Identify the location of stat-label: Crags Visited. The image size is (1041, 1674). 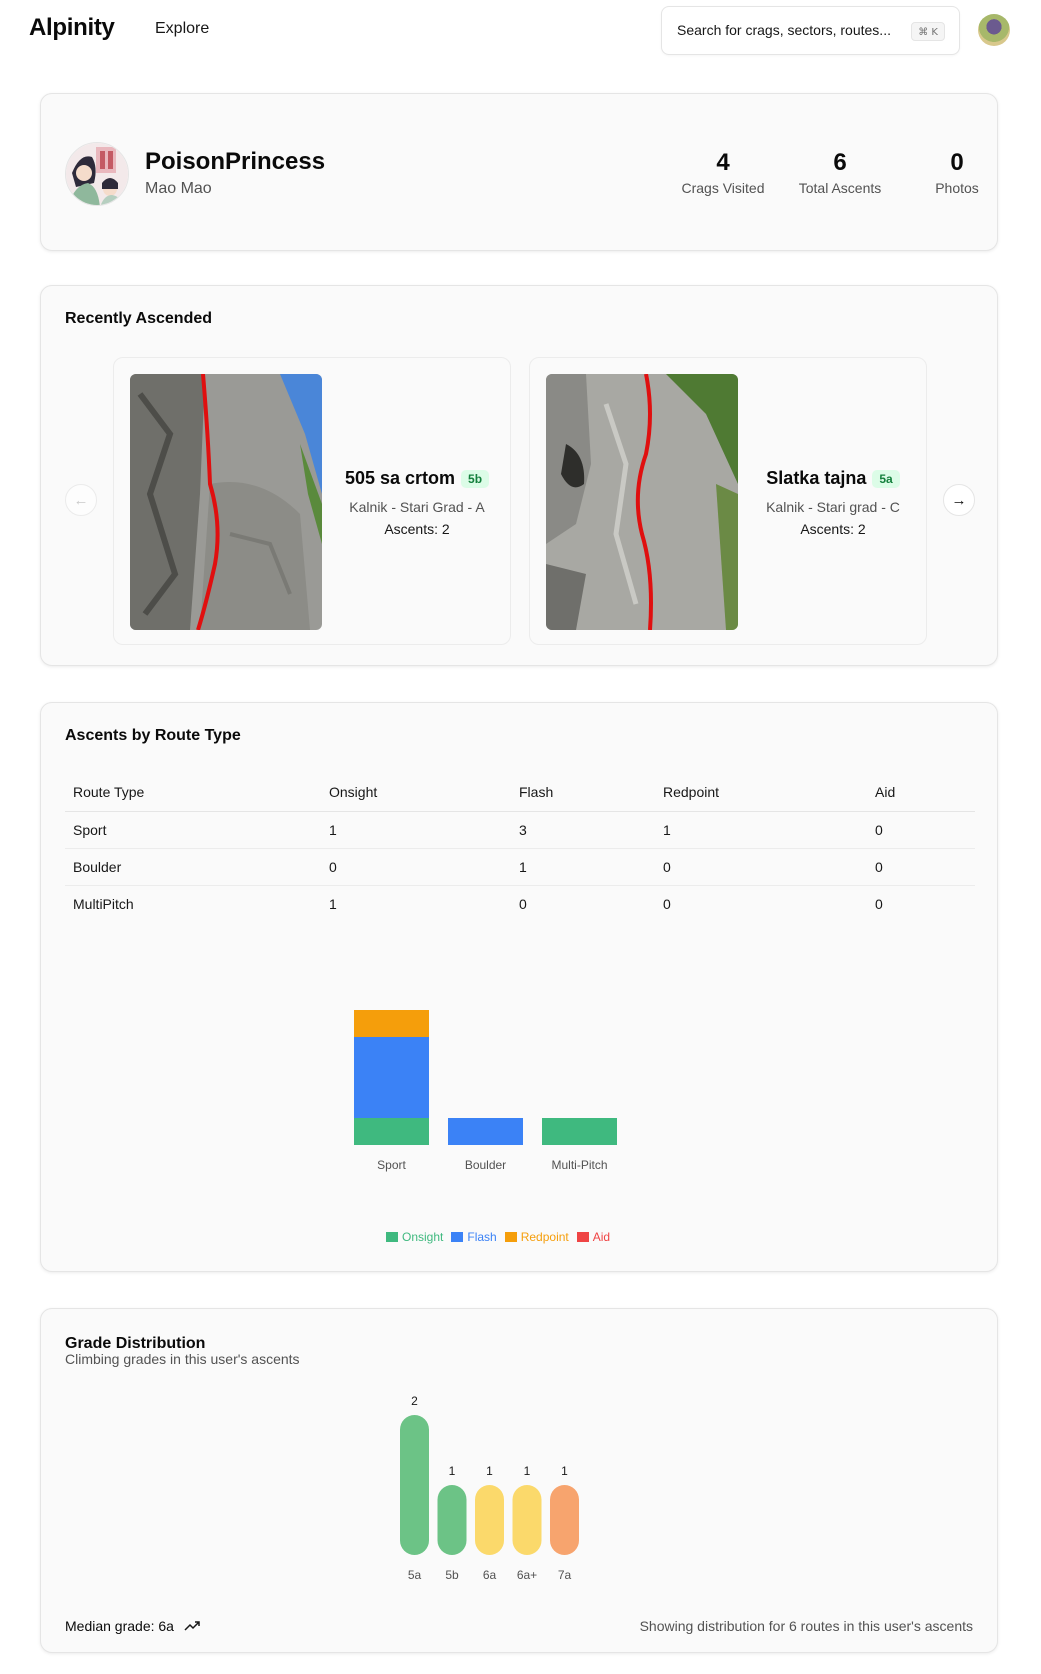
(723, 188).